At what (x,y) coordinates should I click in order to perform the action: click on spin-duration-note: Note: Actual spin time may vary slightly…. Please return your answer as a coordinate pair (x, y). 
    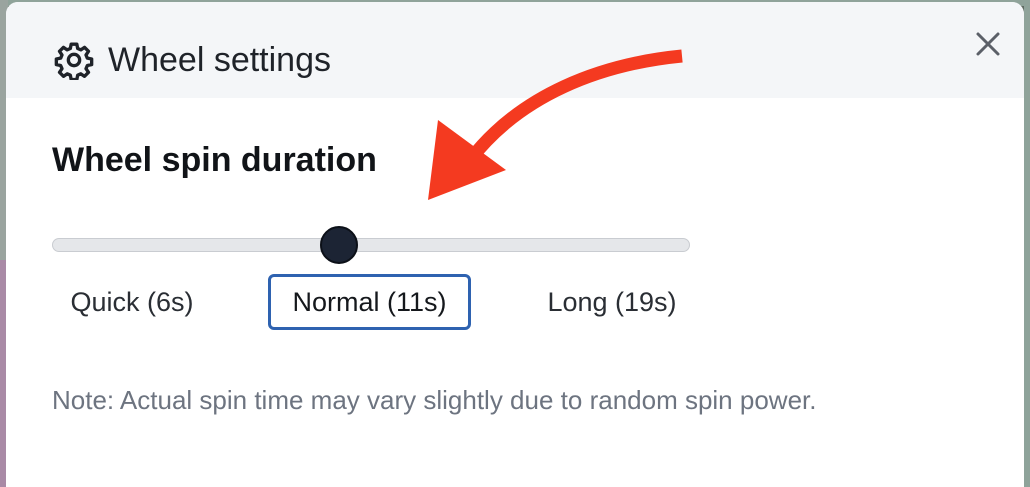
    Looking at the image, I should click on (434, 400).